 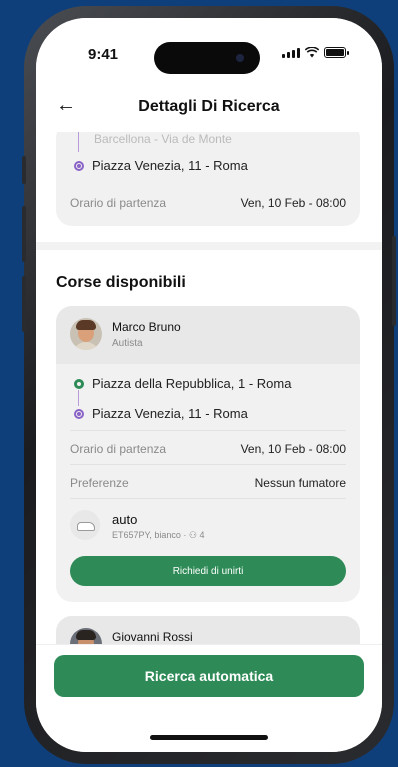 I want to click on join-ride-button: Richiedi di unirti, so click(x=208, y=571).